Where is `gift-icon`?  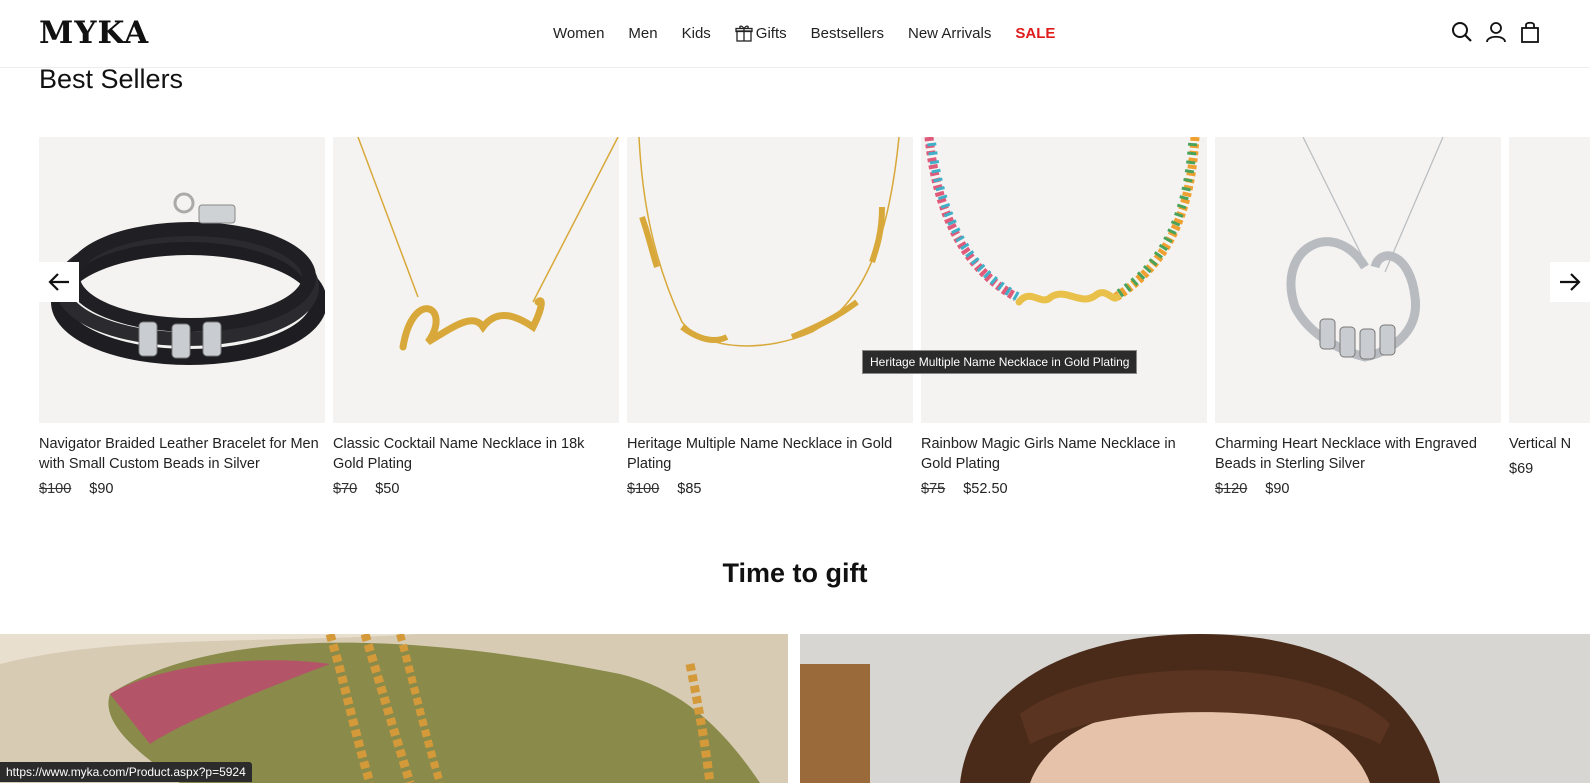
gift-icon is located at coordinates (744, 33).